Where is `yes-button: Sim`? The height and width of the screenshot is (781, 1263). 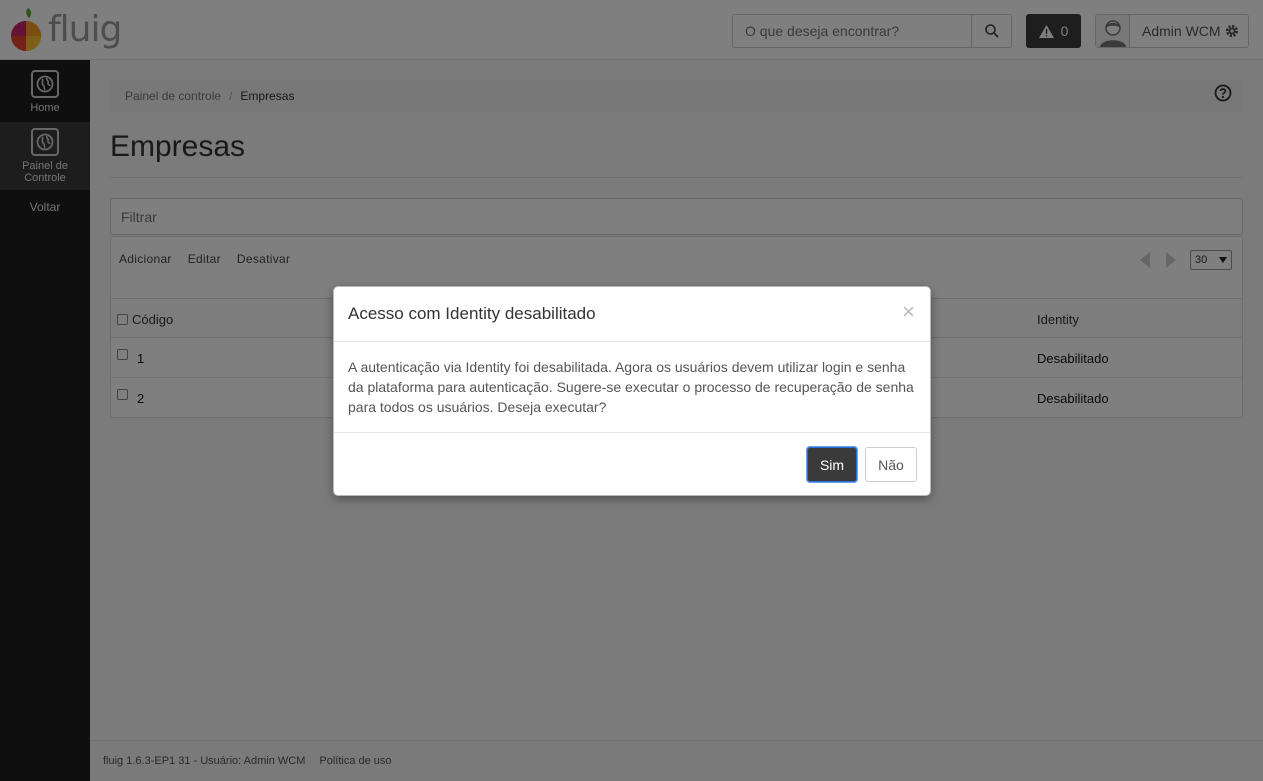
yes-button: Sim is located at coordinates (832, 464).